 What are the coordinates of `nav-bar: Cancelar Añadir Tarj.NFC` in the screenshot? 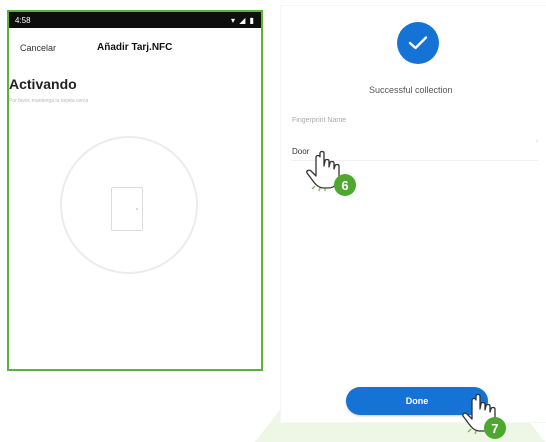 It's located at (135, 49).